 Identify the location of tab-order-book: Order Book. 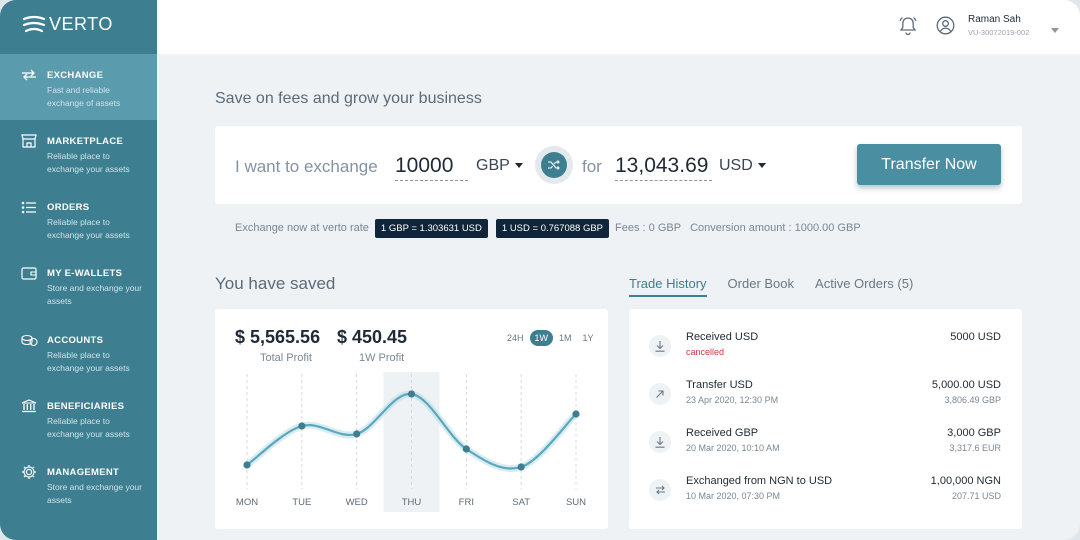
(761, 286).